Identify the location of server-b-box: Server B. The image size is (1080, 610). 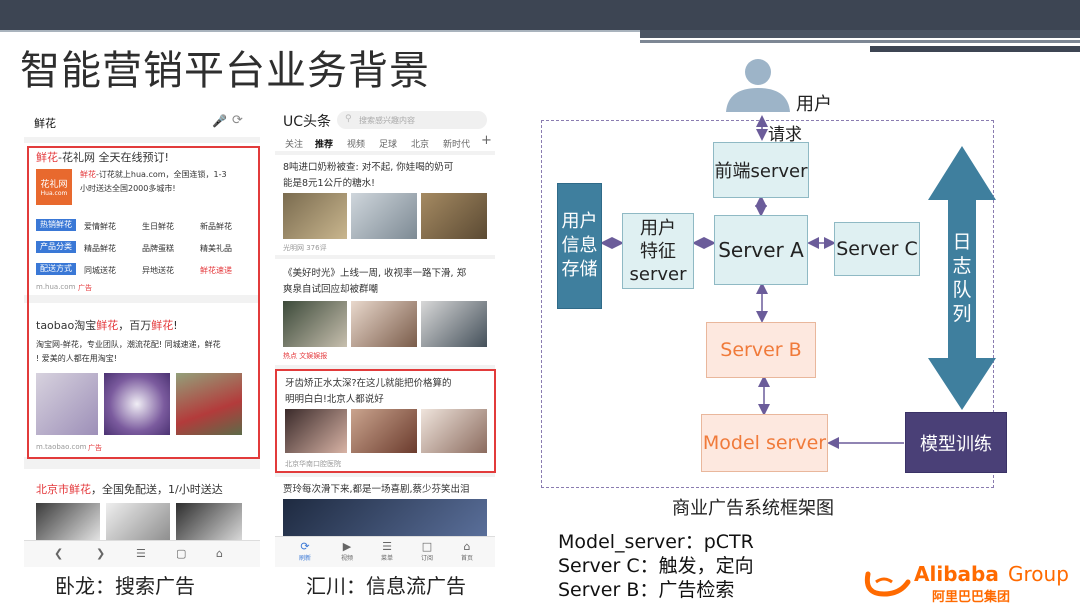
(761, 350).